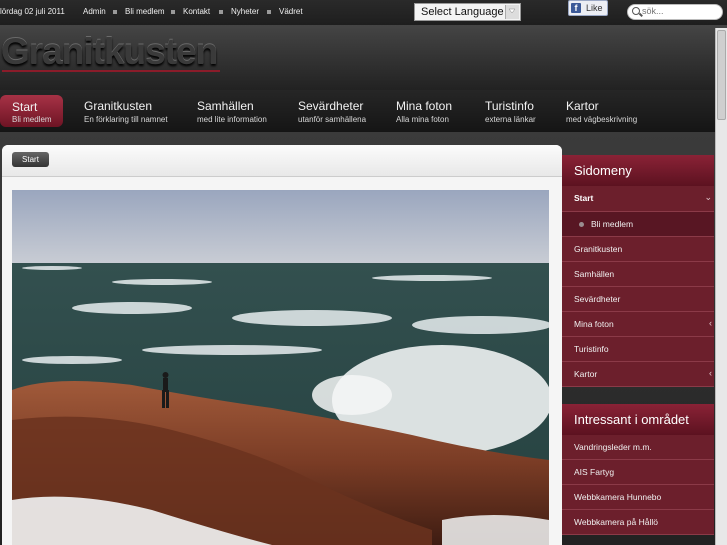 Image resolution: width=727 pixels, height=545 pixels. I want to click on nav-item-title: Granitkusten, so click(118, 106).